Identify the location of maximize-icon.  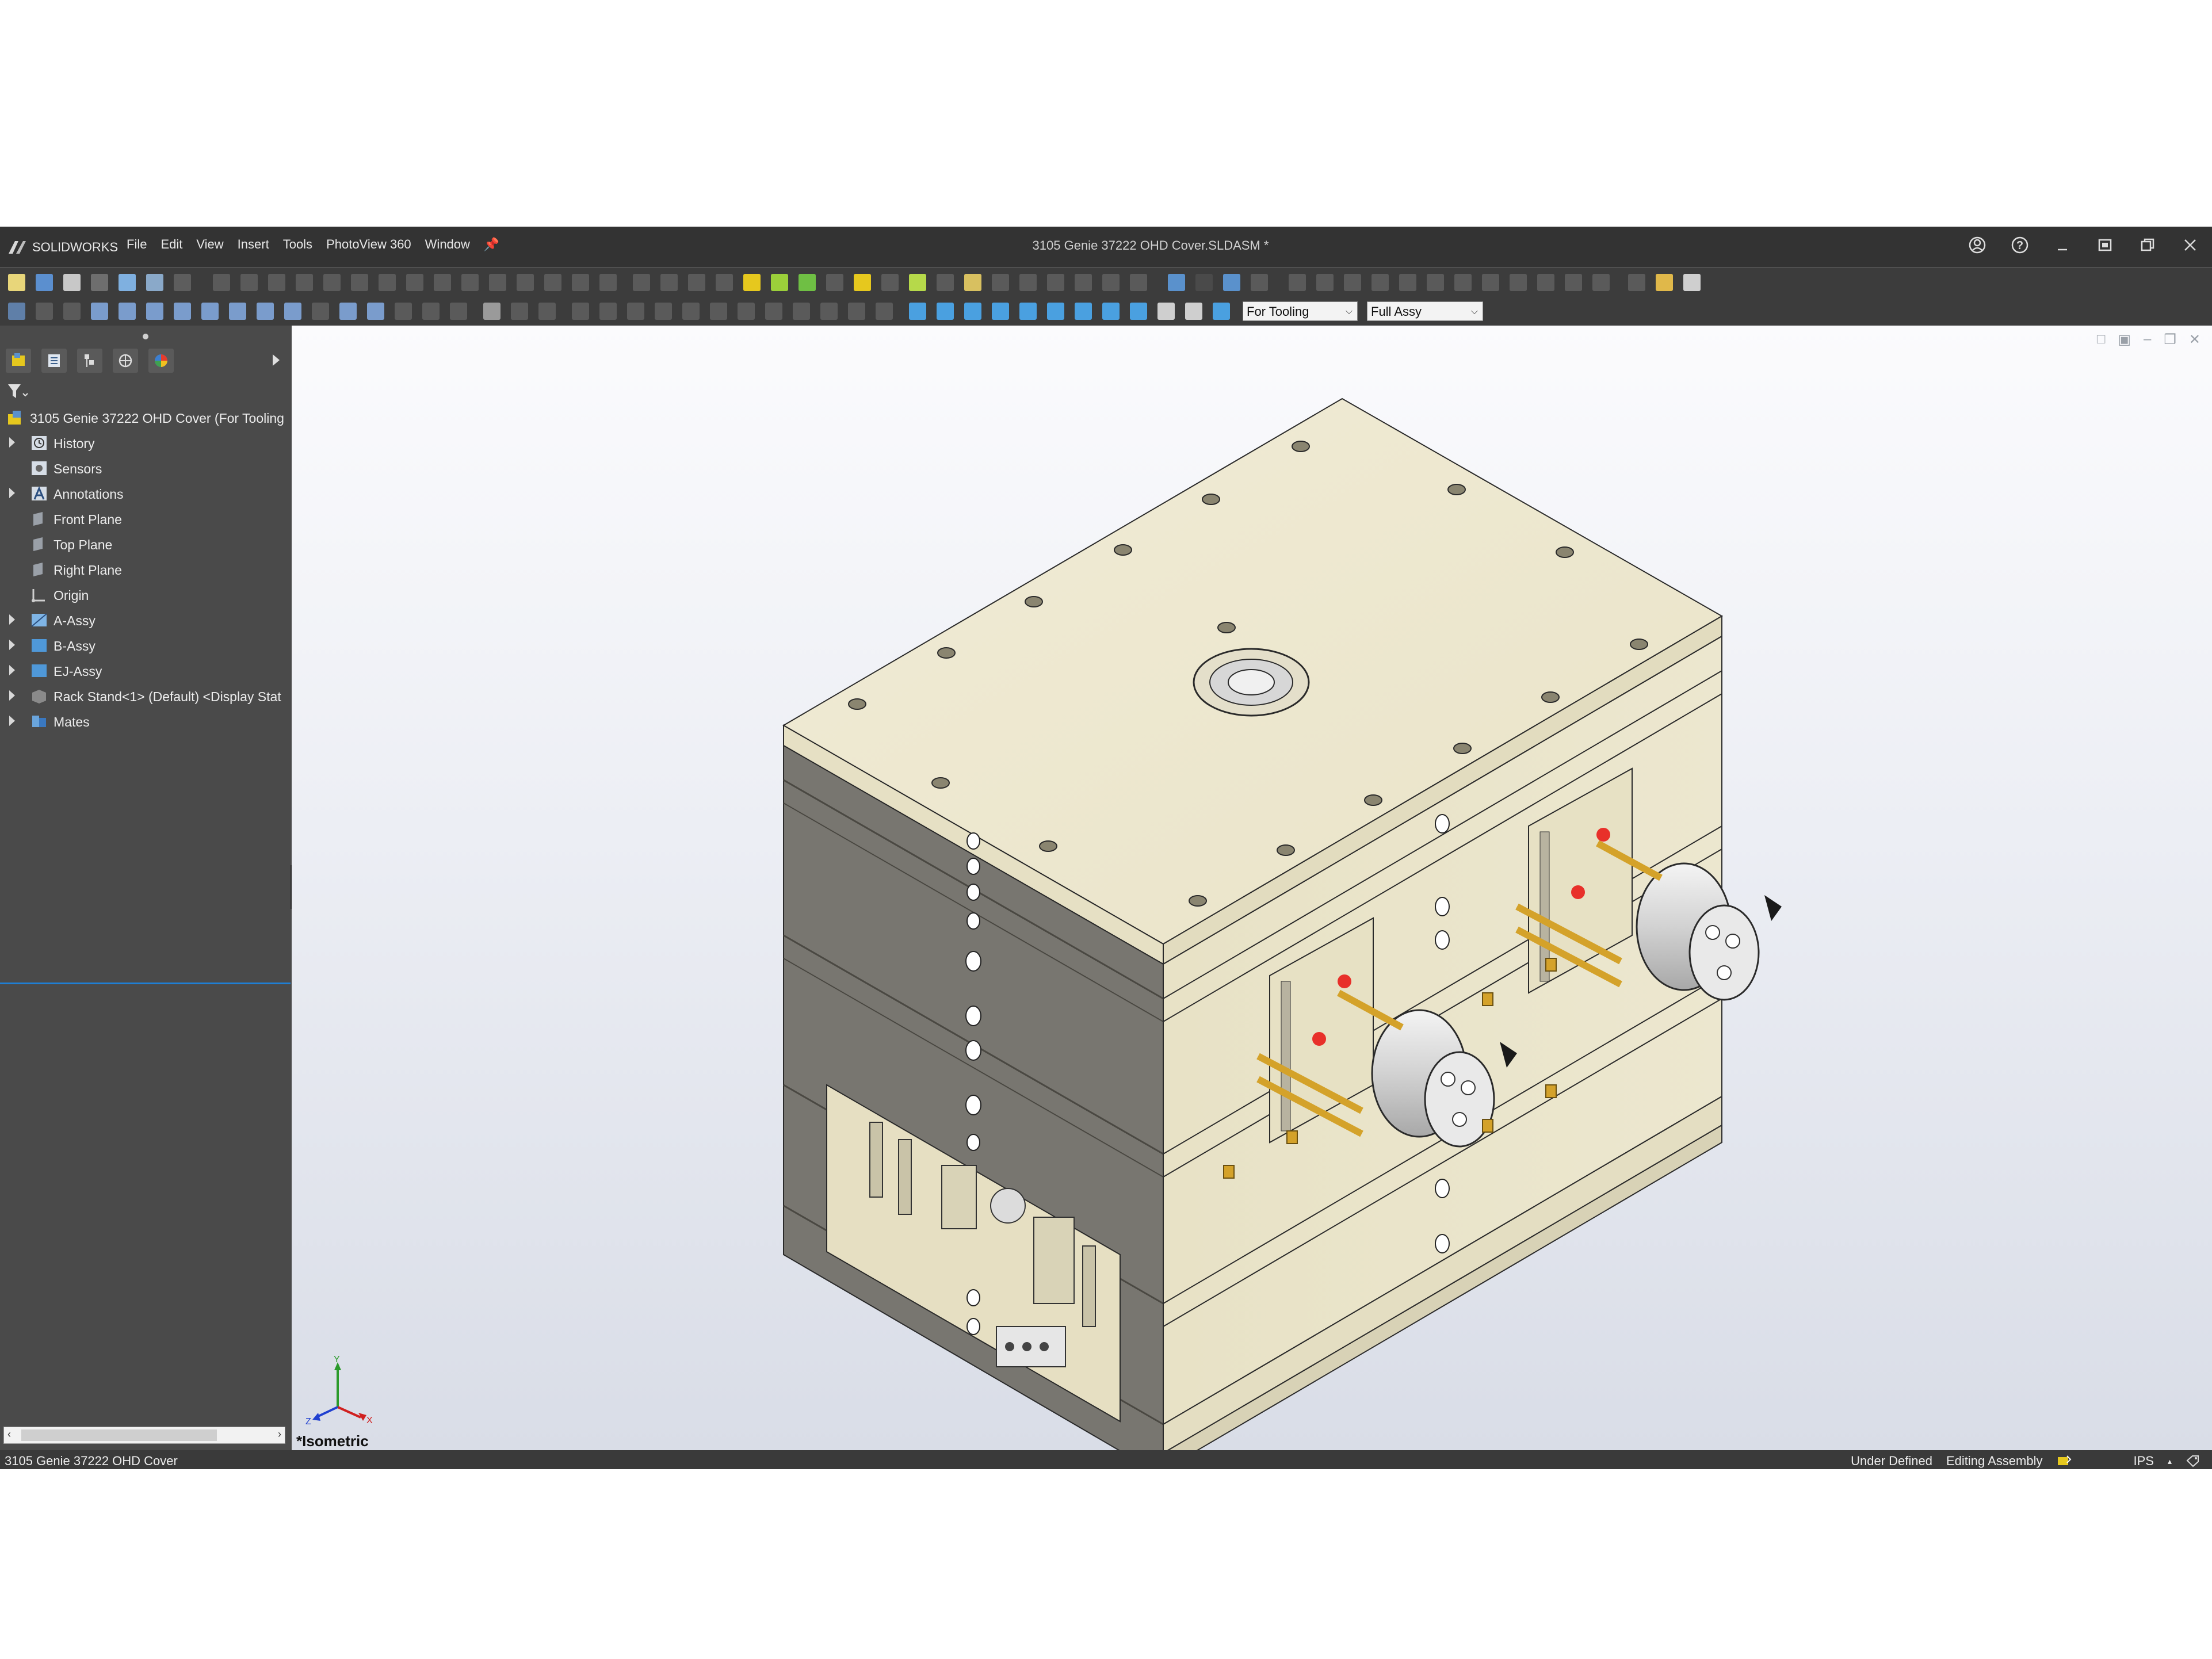
(2147, 245).